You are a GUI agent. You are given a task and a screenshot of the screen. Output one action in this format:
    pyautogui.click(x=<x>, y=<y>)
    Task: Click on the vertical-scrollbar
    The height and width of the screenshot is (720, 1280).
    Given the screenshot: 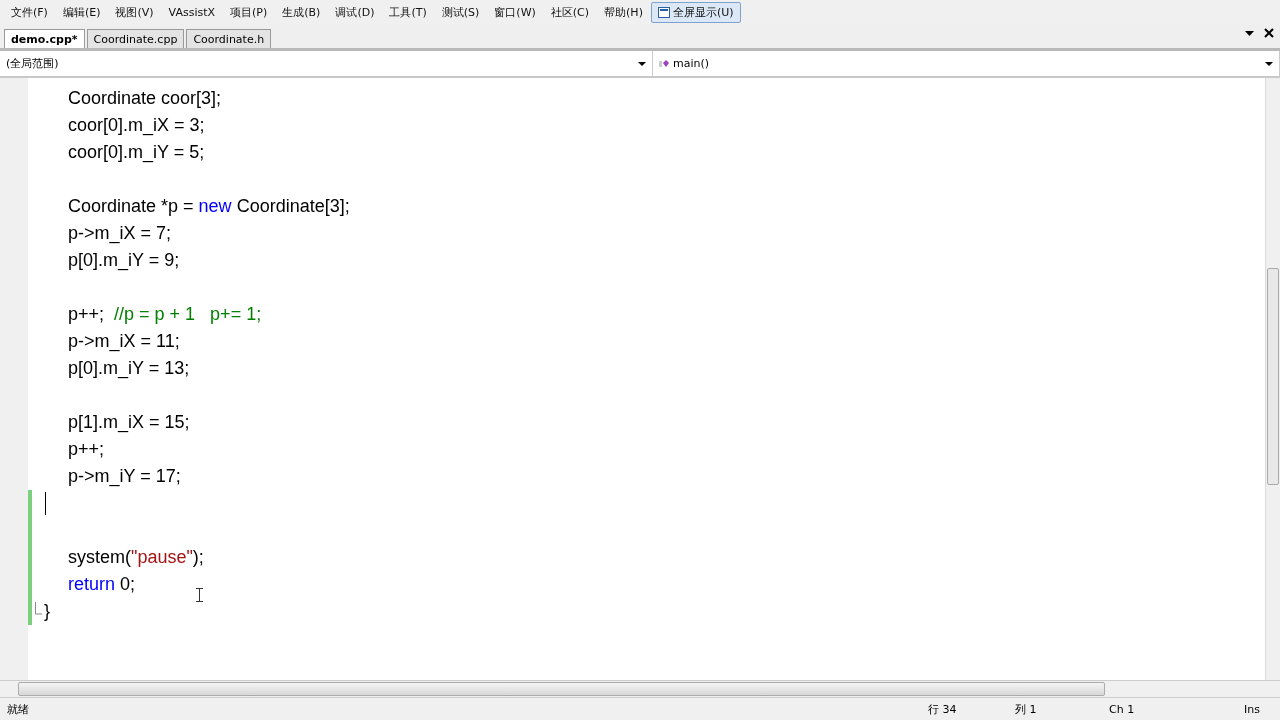 What is the action you would take?
    pyautogui.click(x=1272, y=379)
    